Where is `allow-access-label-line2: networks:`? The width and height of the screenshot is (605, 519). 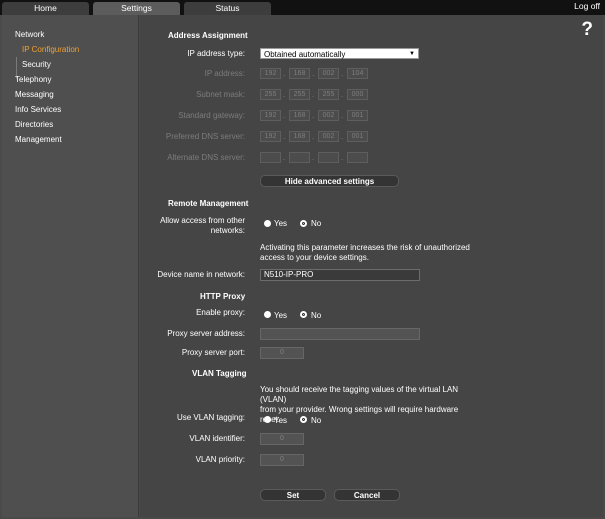
allow-access-label-line2: networks: is located at coordinates (227, 230).